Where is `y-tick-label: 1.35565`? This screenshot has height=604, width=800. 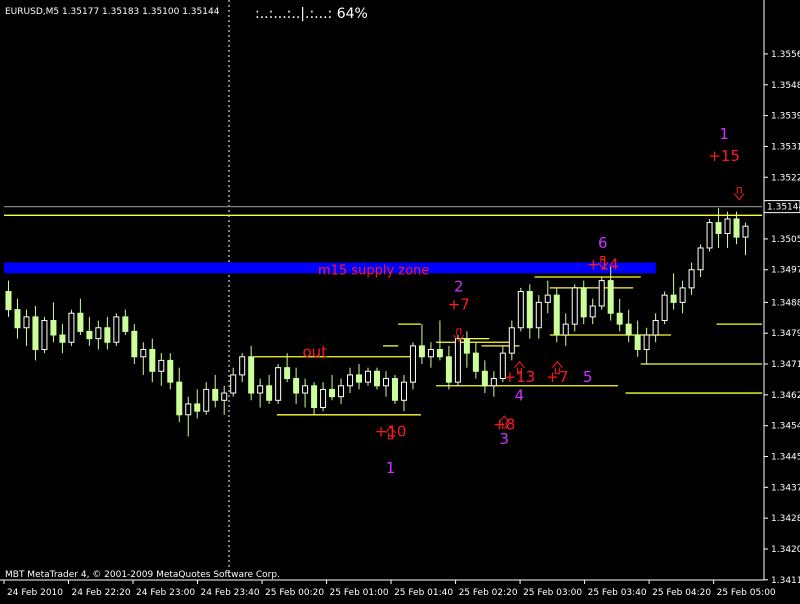 y-tick-label: 1.35565 is located at coordinates (785, 55).